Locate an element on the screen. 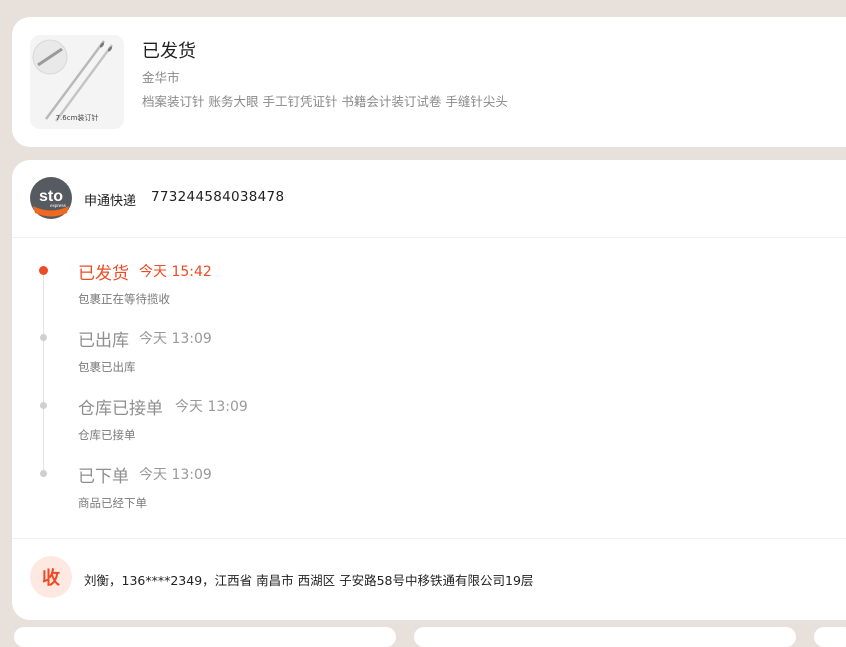 The image size is (846, 647). event-title: 已下单 is located at coordinates (103, 477).